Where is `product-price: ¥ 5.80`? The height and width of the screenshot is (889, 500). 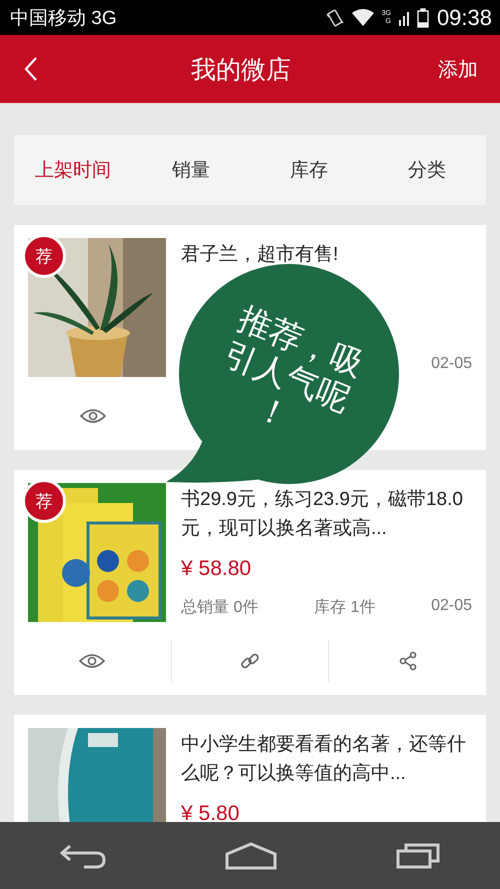
product-price: ¥ 5.80 is located at coordinates (210, 812).